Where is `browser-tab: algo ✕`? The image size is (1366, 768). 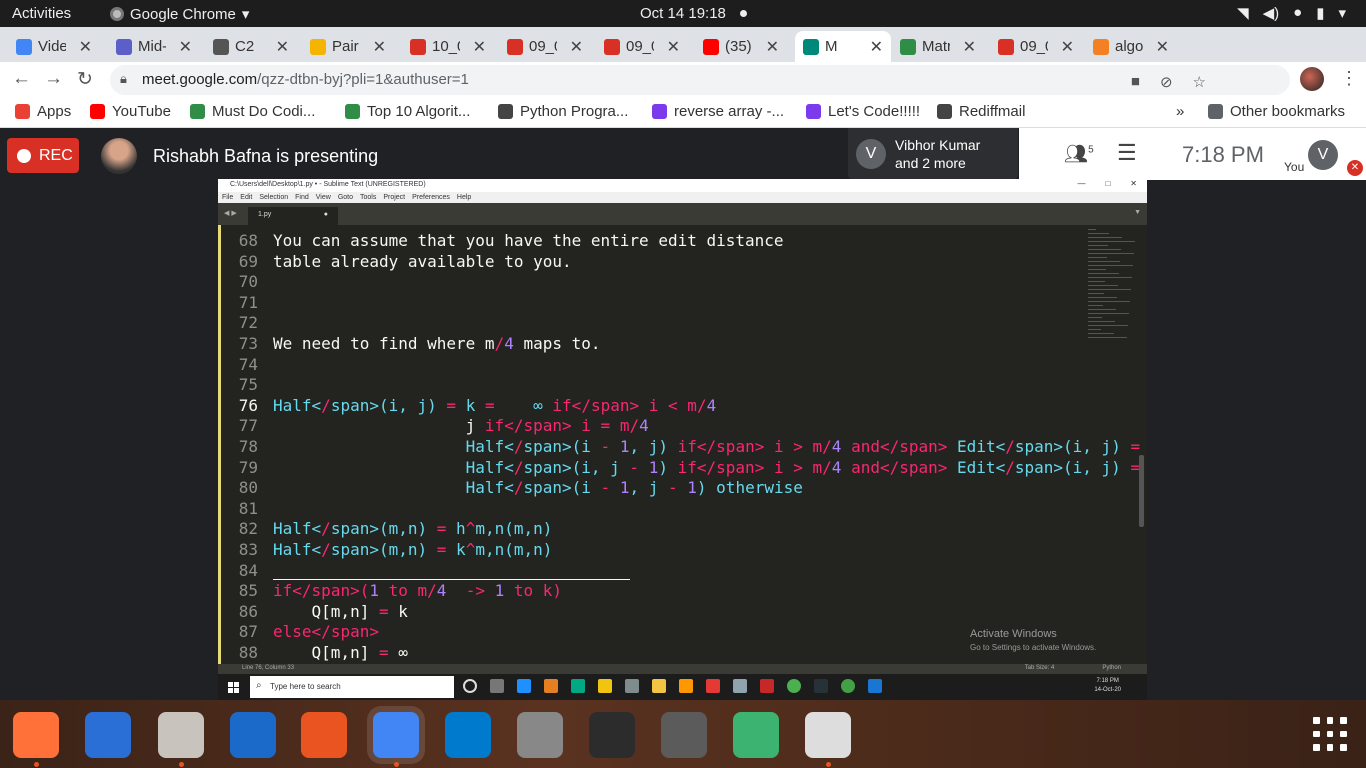
browser-tab: algo ✕ is located at coordinates (1131, 46).